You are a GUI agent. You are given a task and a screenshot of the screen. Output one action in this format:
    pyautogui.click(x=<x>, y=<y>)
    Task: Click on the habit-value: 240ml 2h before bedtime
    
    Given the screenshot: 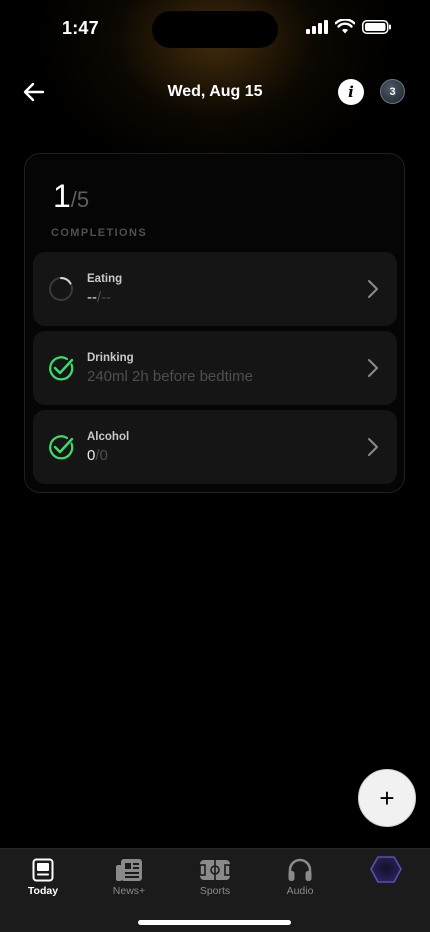 What is the action you would take?
    pyautogui.click(x=170, y=376)
    